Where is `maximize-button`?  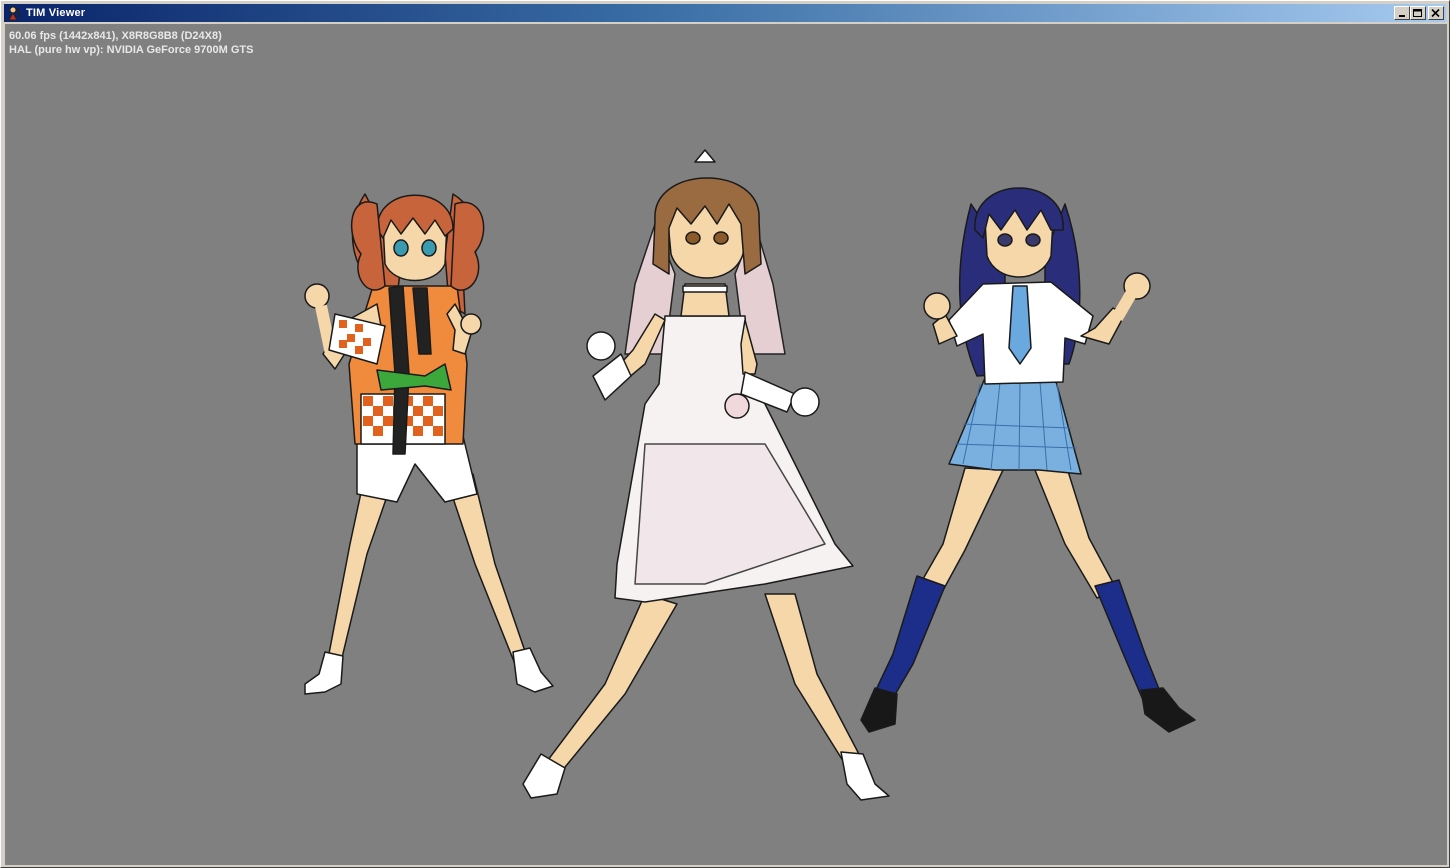
maximize-button is located at coordinates (1418, 13).